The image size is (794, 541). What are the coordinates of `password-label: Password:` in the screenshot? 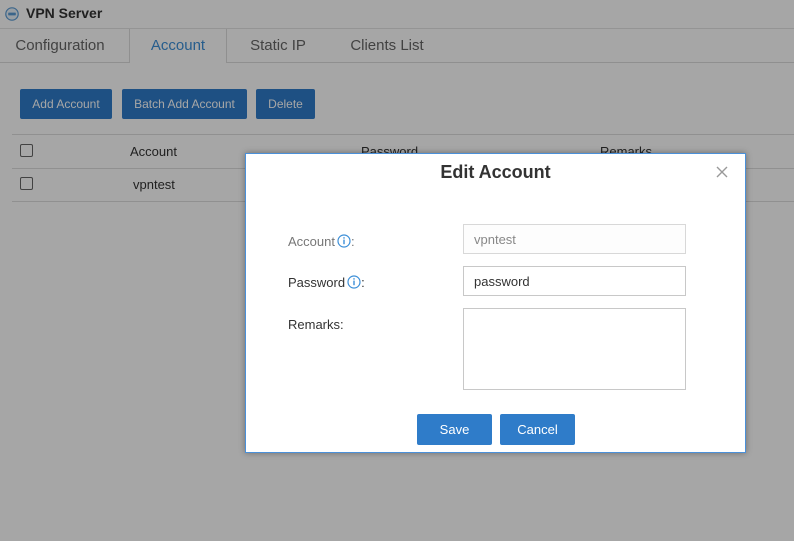 It's located at (326, 282).